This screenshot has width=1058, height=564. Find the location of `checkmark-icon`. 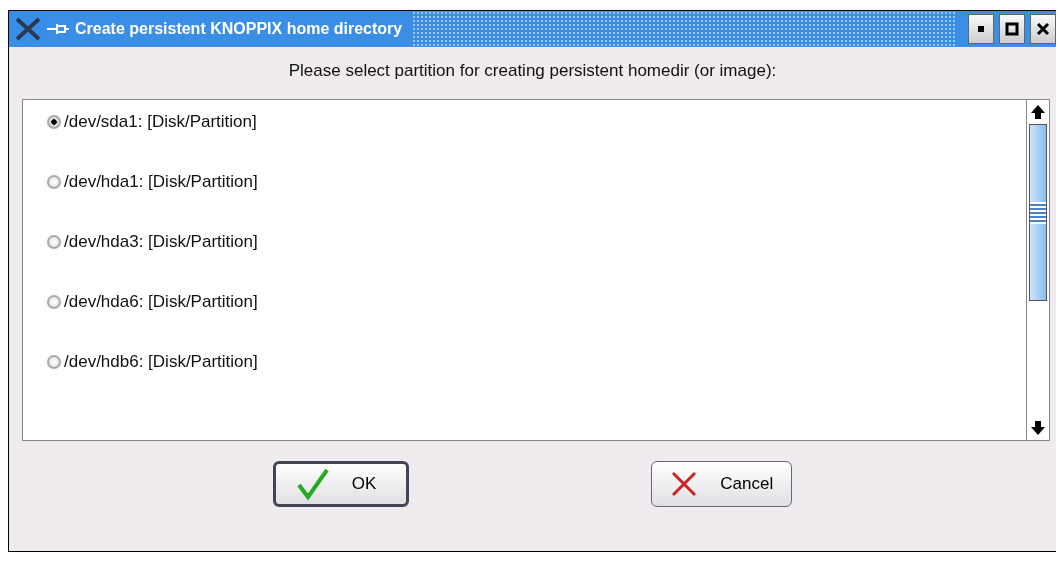

checkmark-icon is located at coordinates (312, 484).